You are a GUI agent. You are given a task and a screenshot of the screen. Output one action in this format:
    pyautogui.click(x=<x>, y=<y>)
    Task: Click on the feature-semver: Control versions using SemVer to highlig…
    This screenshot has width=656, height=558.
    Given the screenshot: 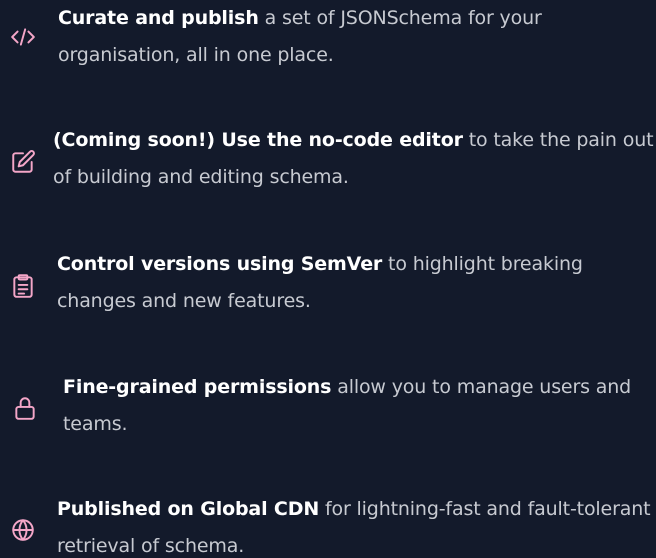 What is the action you would take?
    pyautogui.click(x=328, y=286)
    